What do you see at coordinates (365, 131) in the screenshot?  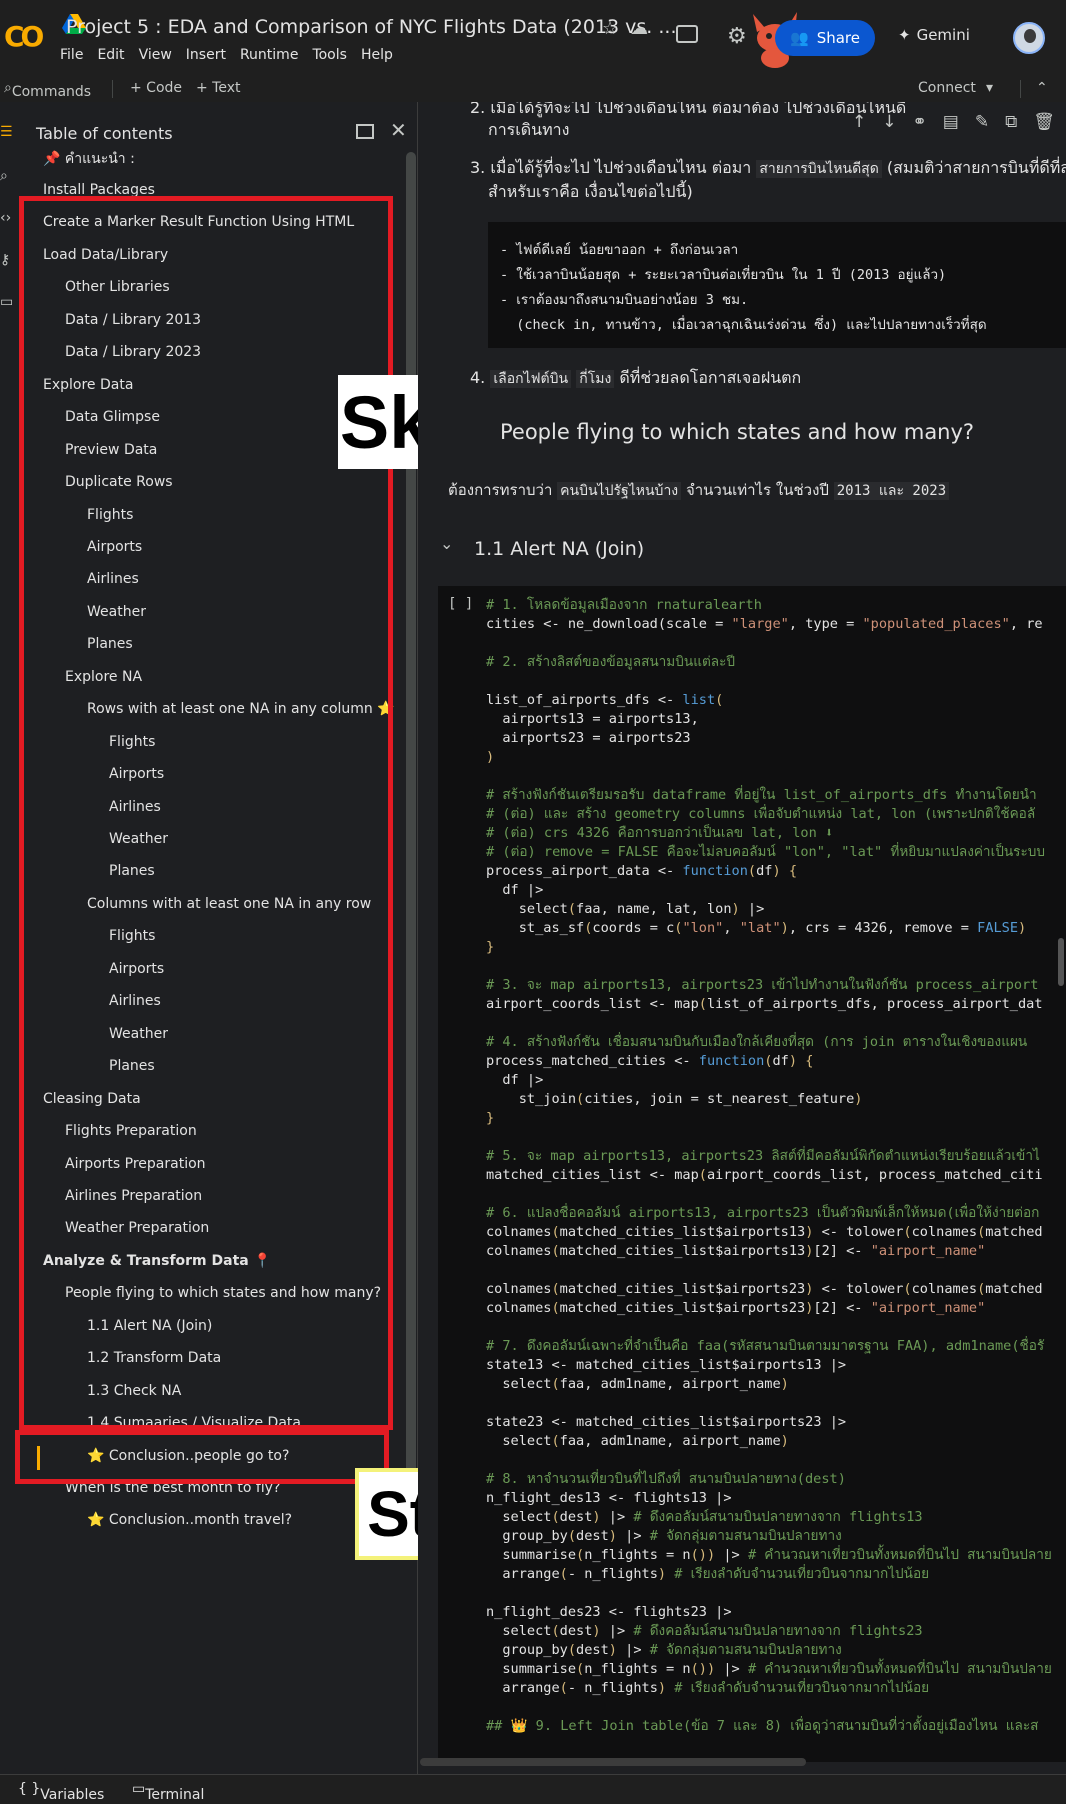 I see `open-in-tab-icon` at bounding box center [365, 131].